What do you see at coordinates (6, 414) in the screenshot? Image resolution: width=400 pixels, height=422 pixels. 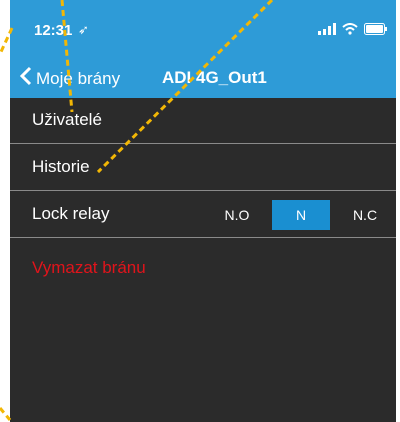 I see `annotation-line` at bounding box center [6, 414].